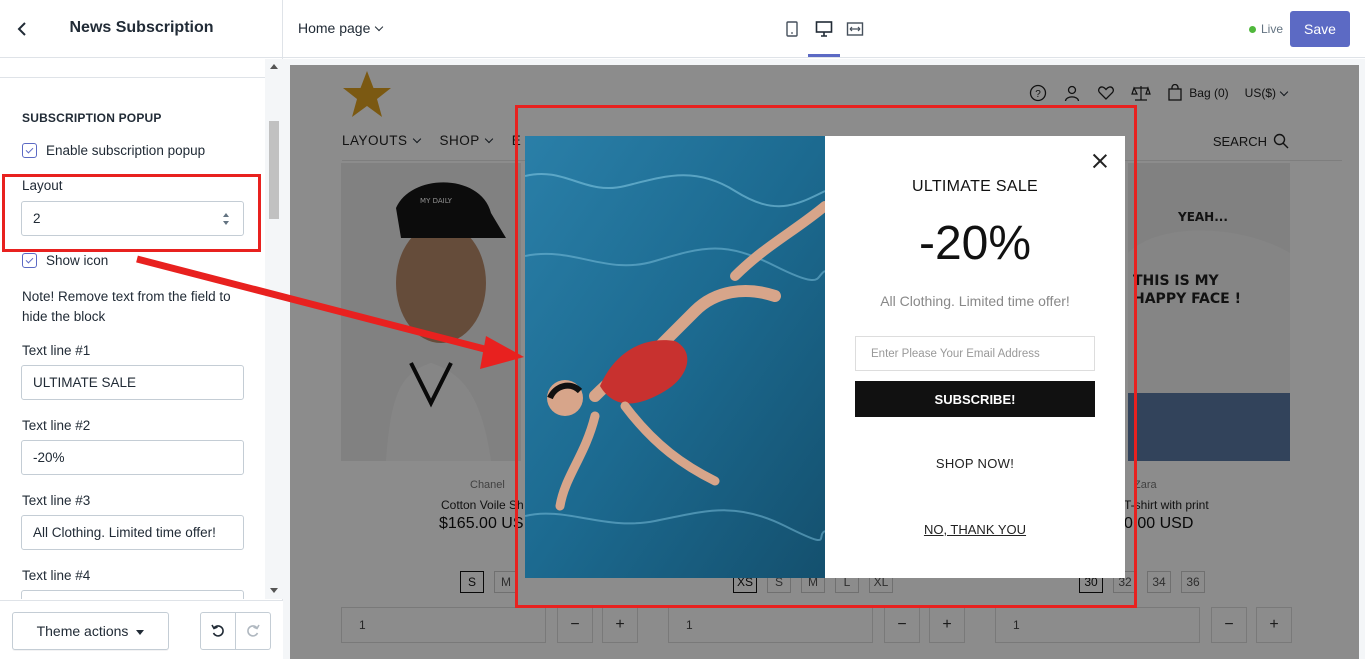  I want to click on sidebar-footer: Theme actions, so click(141, 629).